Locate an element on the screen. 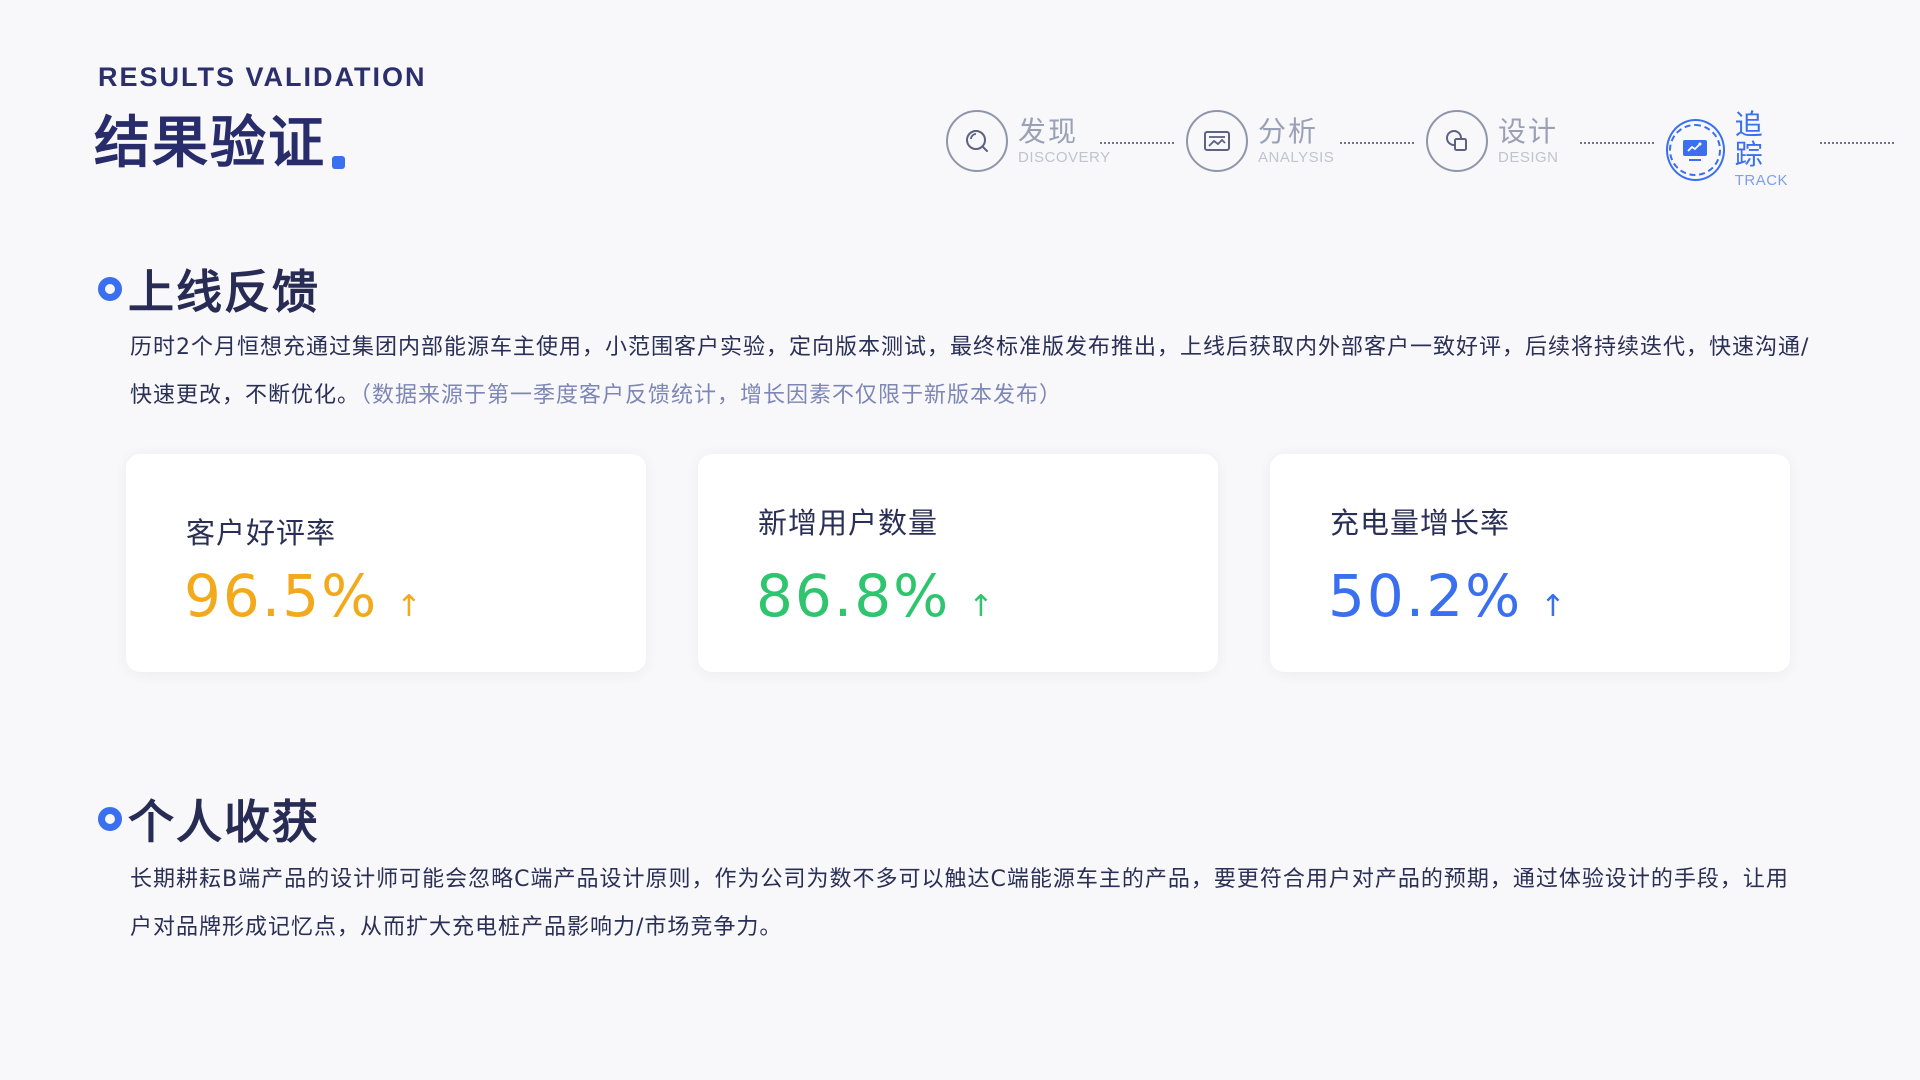  step-label-en: ANALYSIS is located at coordinates (1296, 157).